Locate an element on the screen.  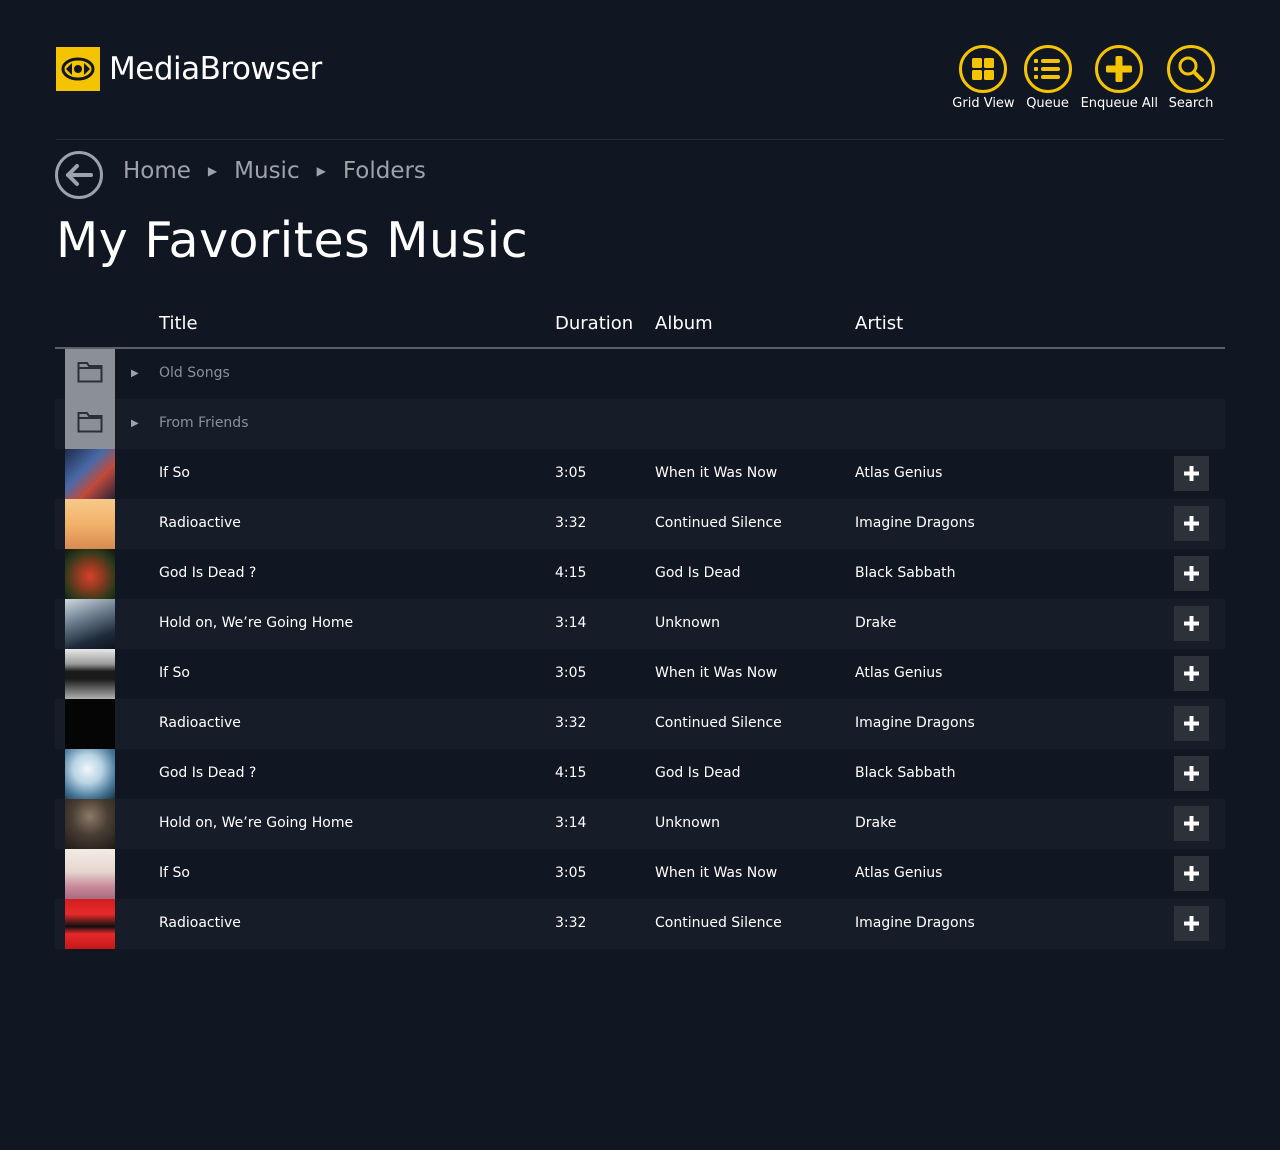
enqueue-all-label: Enqueue All is located at coordinates (1119, 103).